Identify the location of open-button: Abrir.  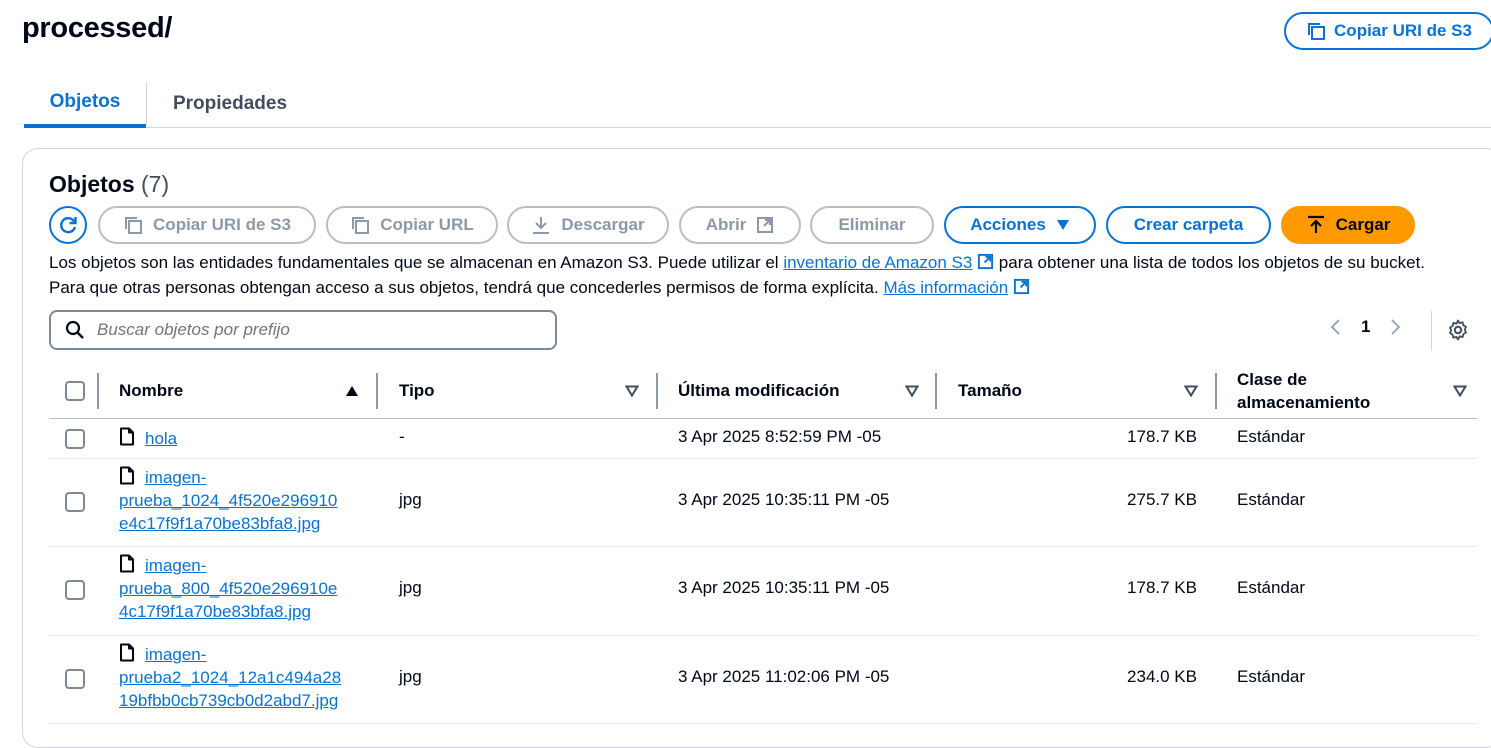
(740, 225).